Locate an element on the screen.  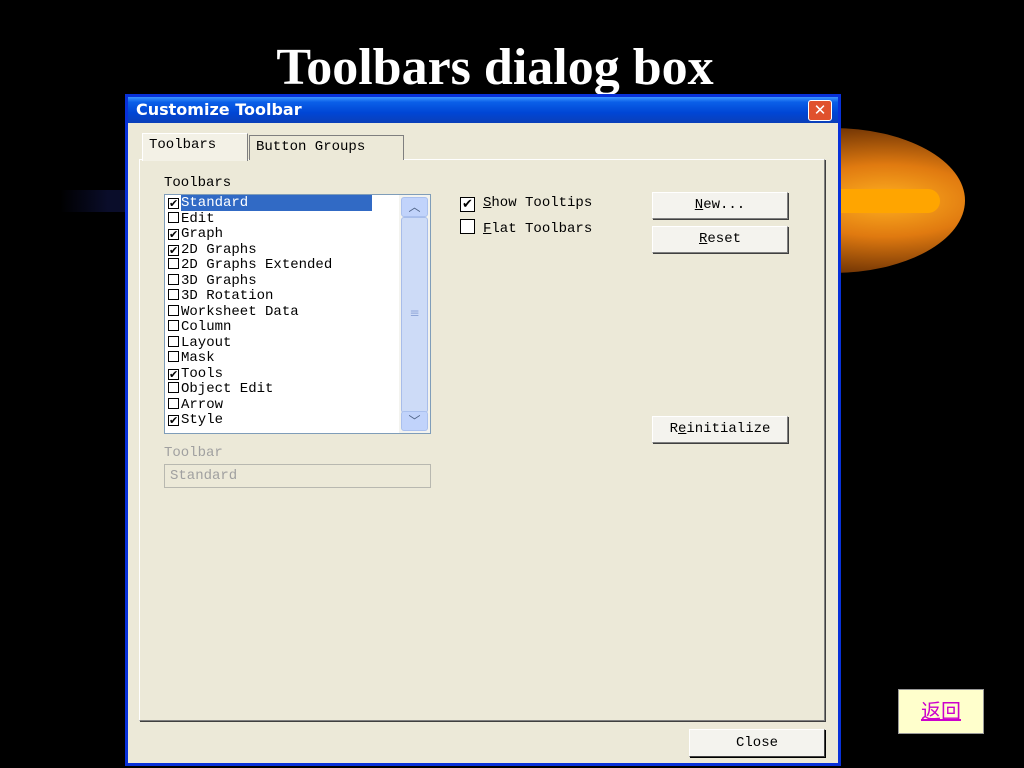
new-mnemonic: N is located at coordinates (699, 205).